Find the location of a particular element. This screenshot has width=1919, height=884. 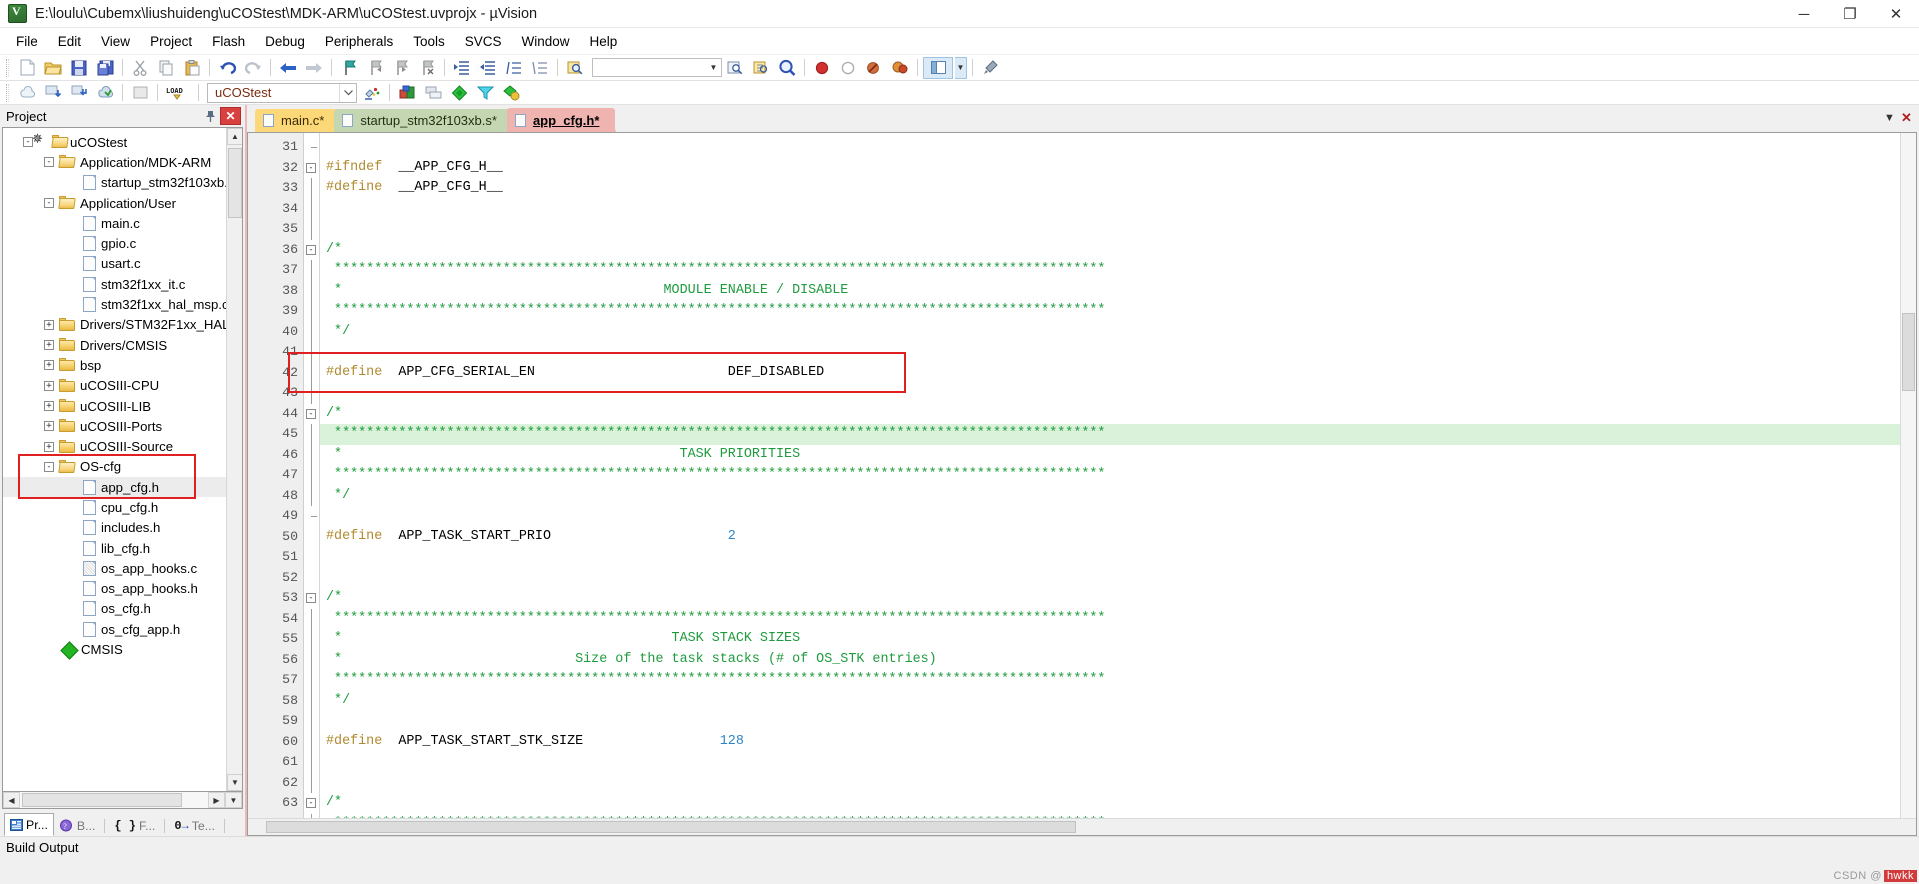

copy-icon is located at coordinates (166, 68).